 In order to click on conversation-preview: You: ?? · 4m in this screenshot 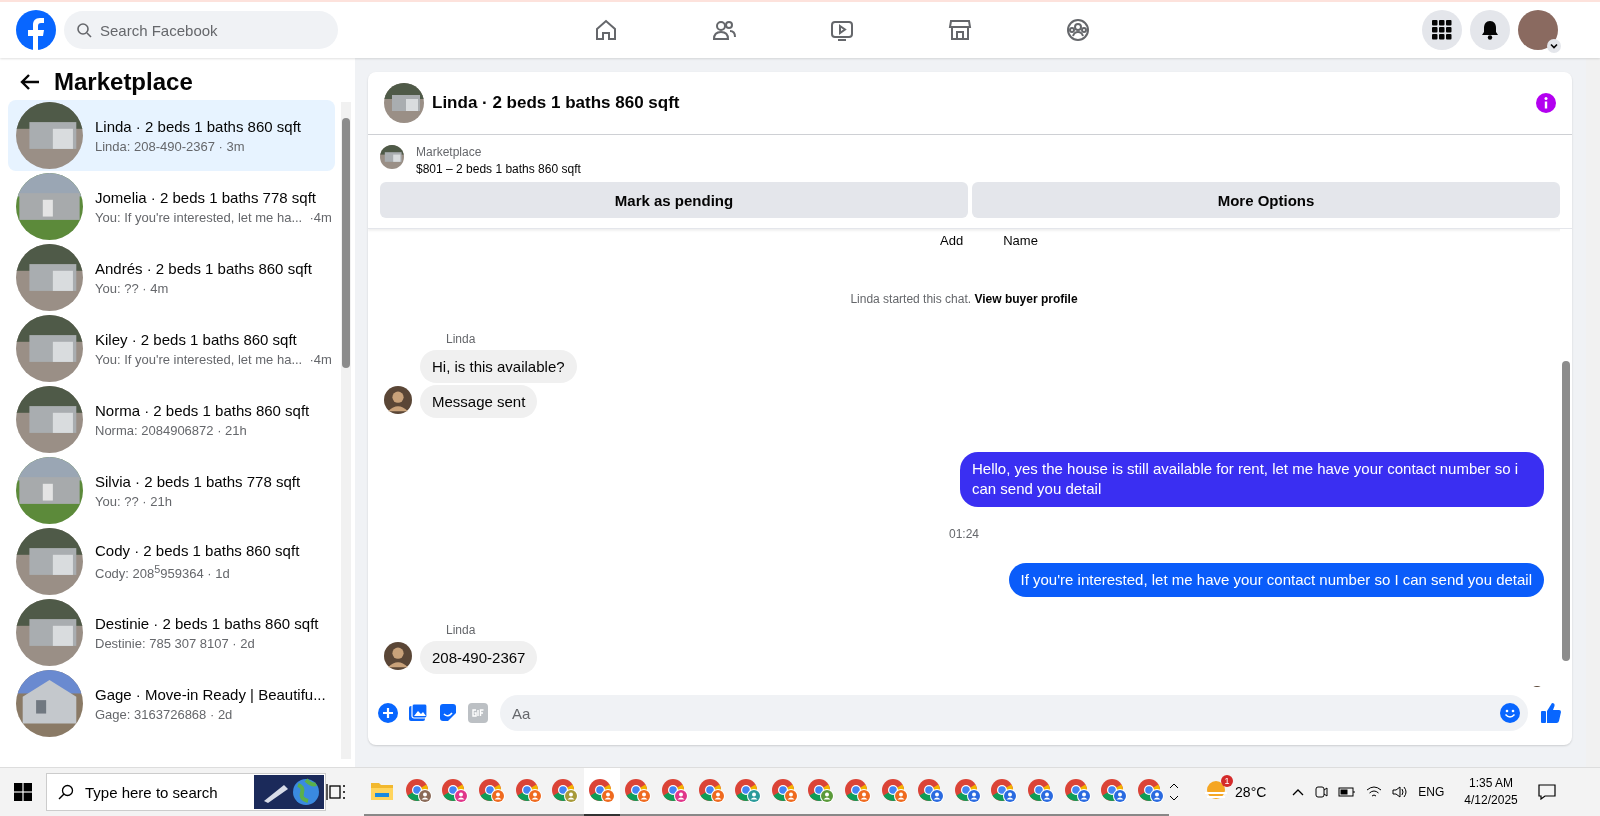, I will do `click(132, 288)`.